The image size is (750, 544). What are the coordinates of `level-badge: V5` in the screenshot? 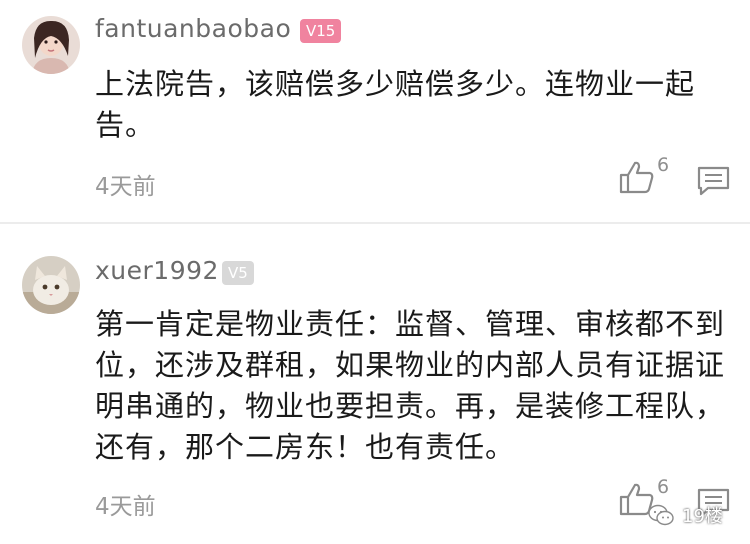 It's located at (238, 273).